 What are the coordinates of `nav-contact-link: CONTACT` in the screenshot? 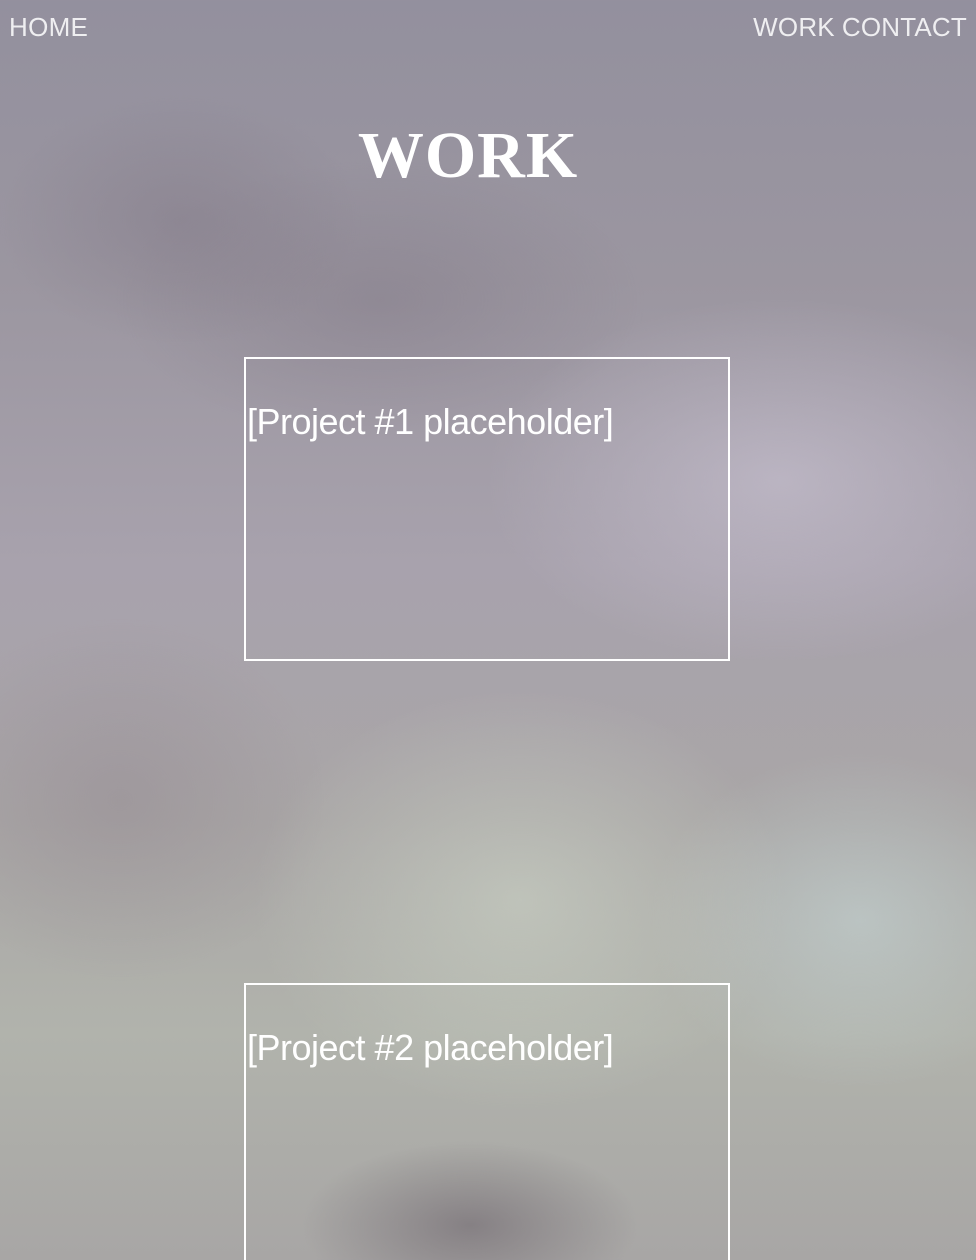 It's located at (904, 27).